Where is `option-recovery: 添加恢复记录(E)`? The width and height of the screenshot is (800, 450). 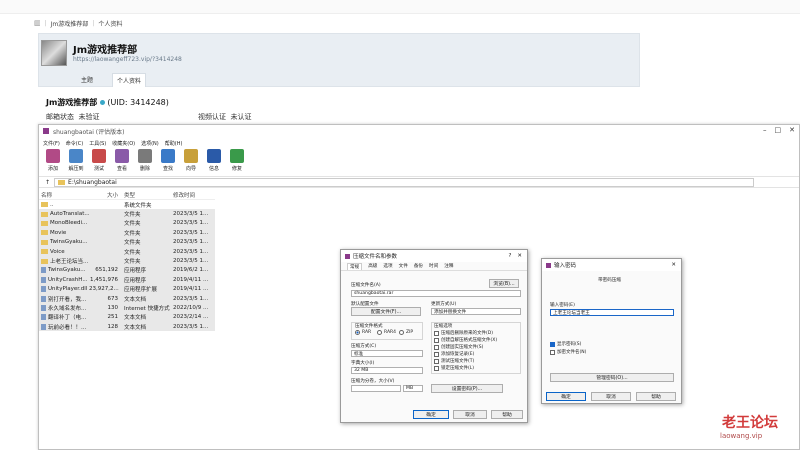 option-recovery: 添加恢复记录(E) is located at coordinates (454, 354).